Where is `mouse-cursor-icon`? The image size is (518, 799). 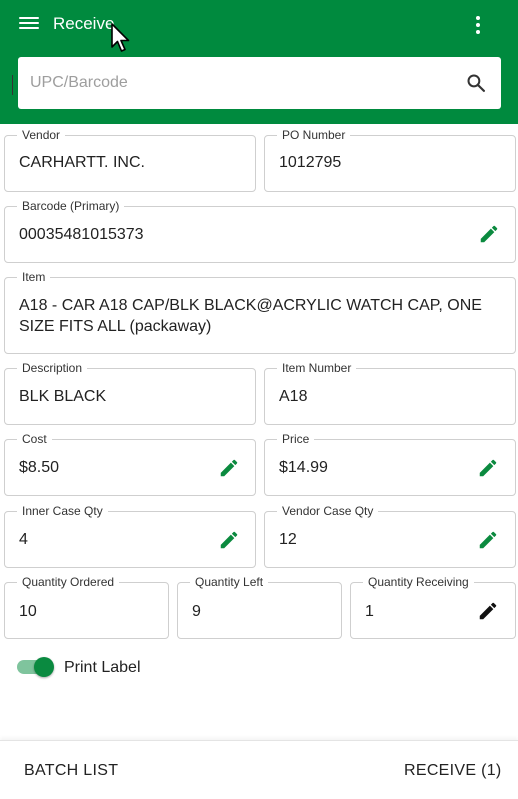
mouse-cursor-icon is located at coordinates (120, 37).